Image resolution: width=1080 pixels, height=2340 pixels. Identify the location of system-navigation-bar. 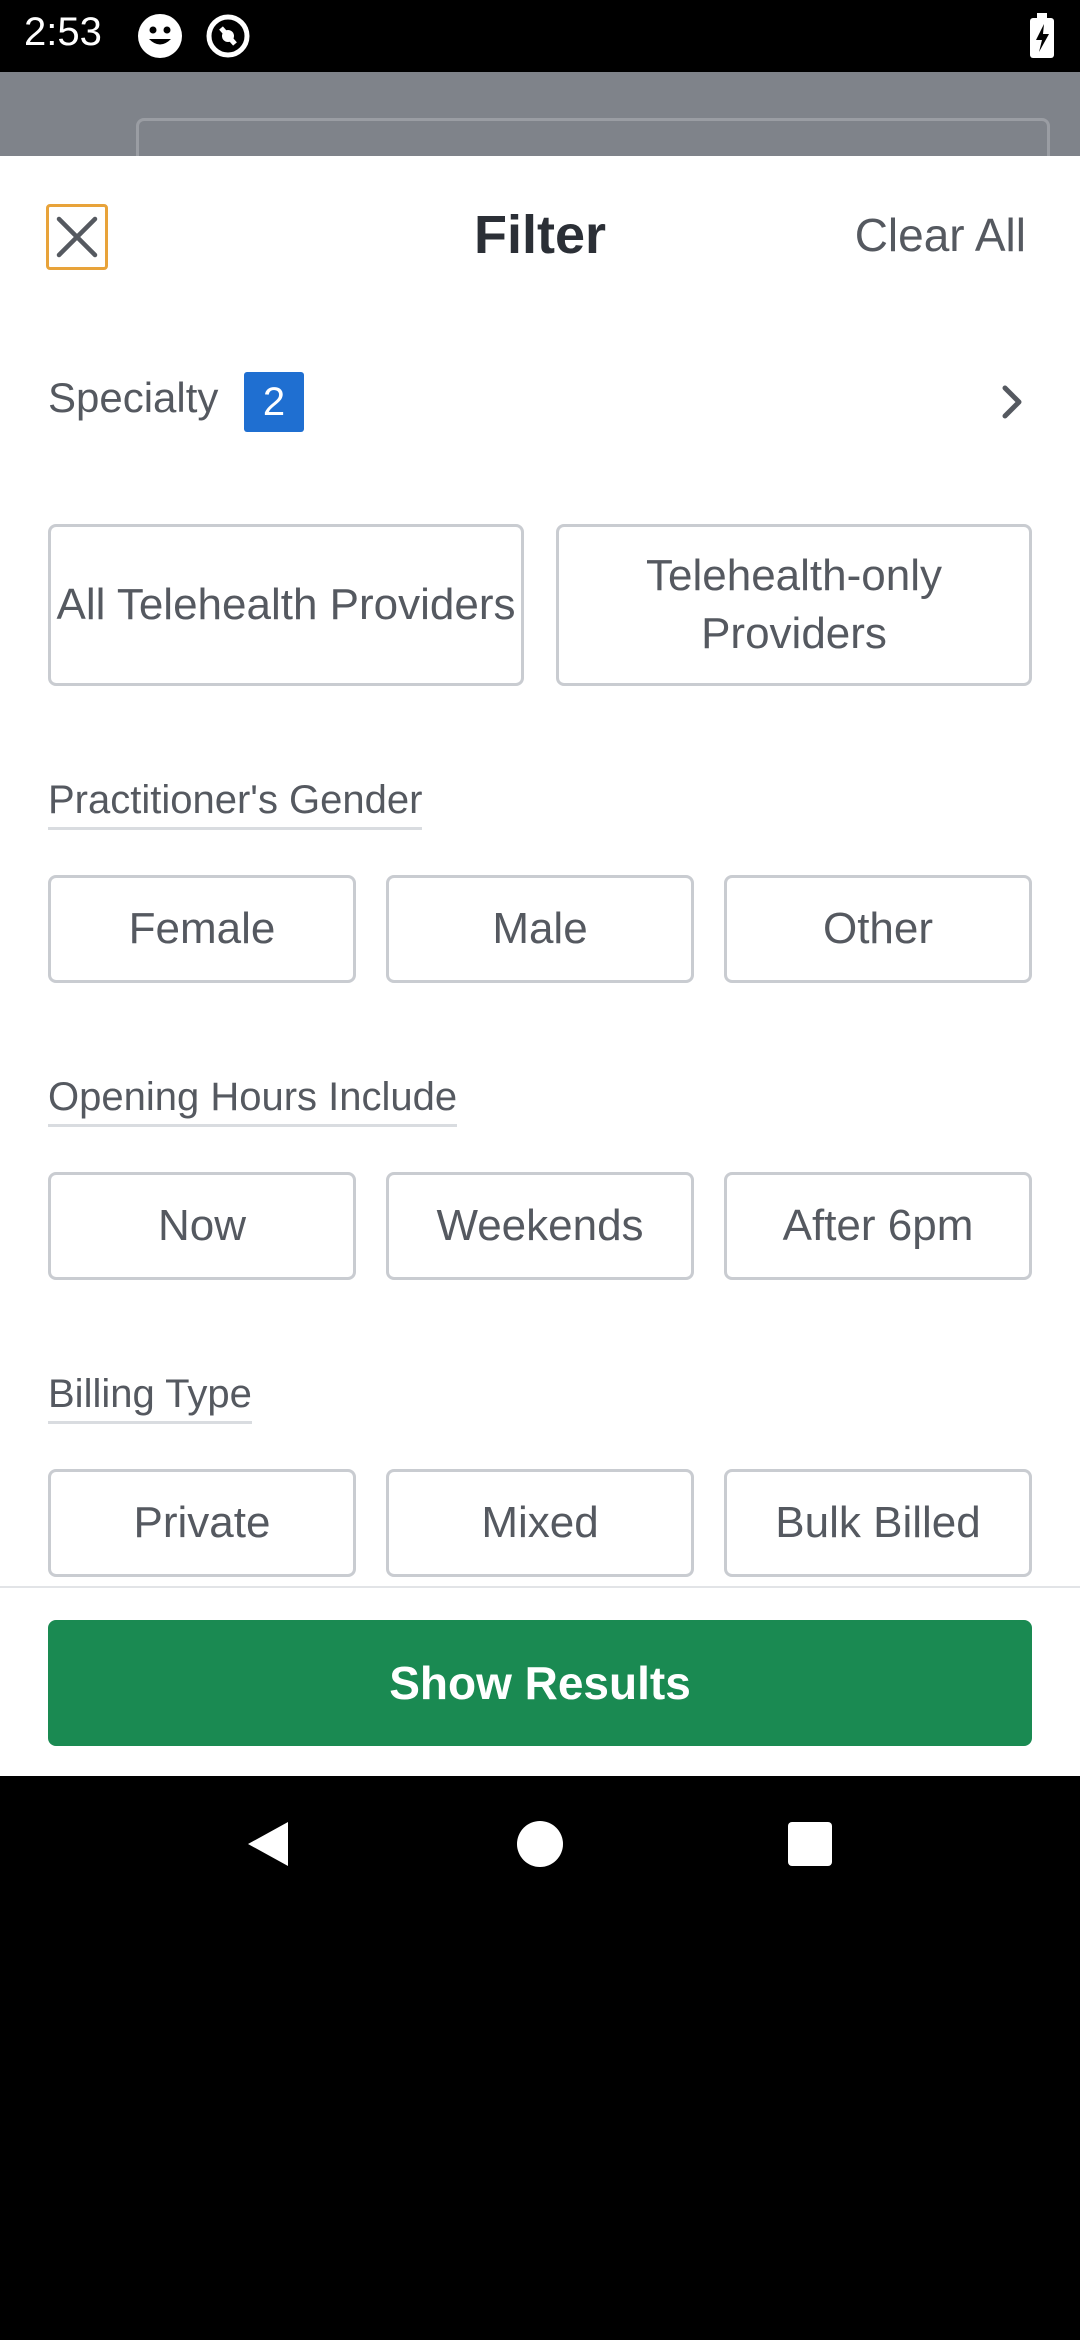
(540, 1846).